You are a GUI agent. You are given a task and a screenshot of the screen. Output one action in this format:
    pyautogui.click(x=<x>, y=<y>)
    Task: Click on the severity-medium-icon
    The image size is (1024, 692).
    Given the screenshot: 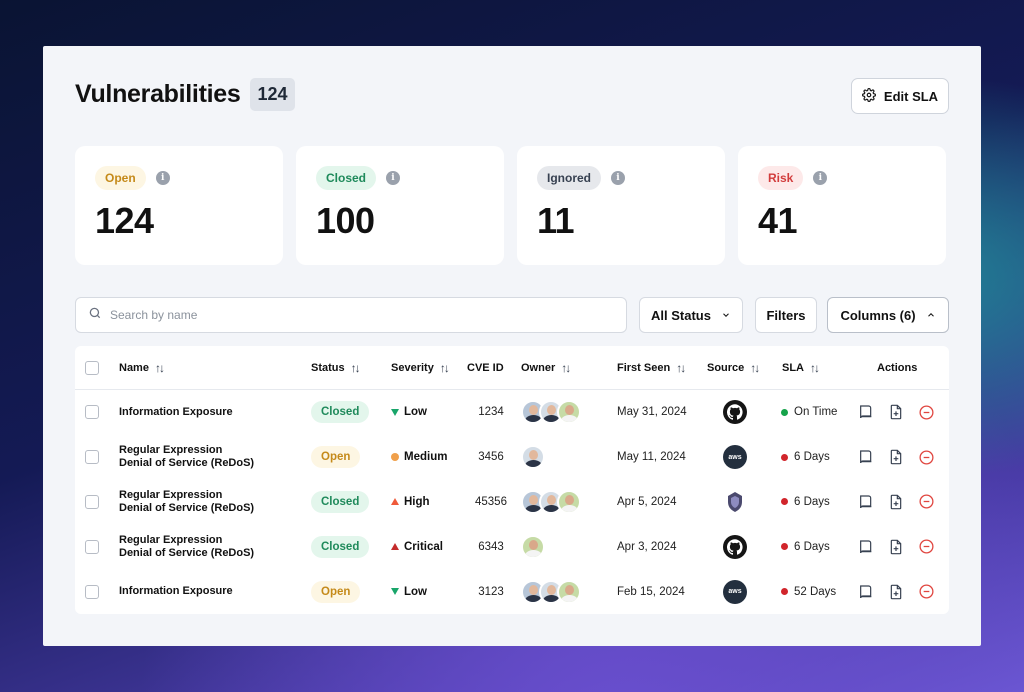 What is the action you would take?
    pyautogui.click(x=395, y=457)
    